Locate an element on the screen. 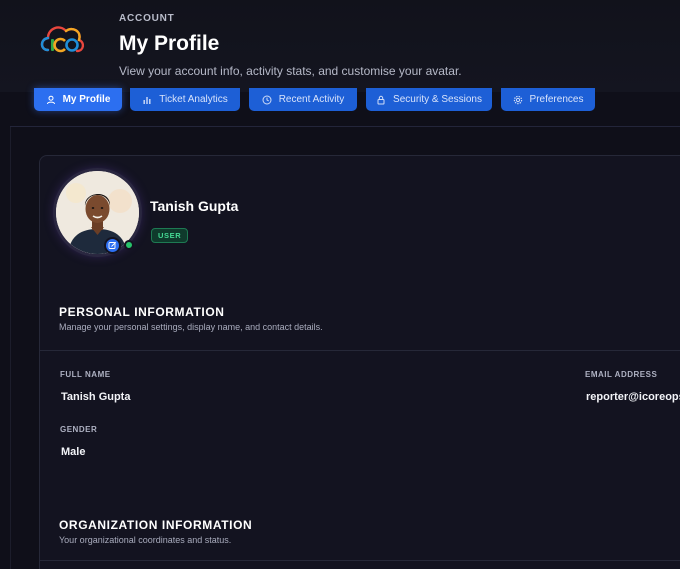 The height and width of the screenshot is (569, 680). edit-avatar-button is located at coordinates (112, 245).